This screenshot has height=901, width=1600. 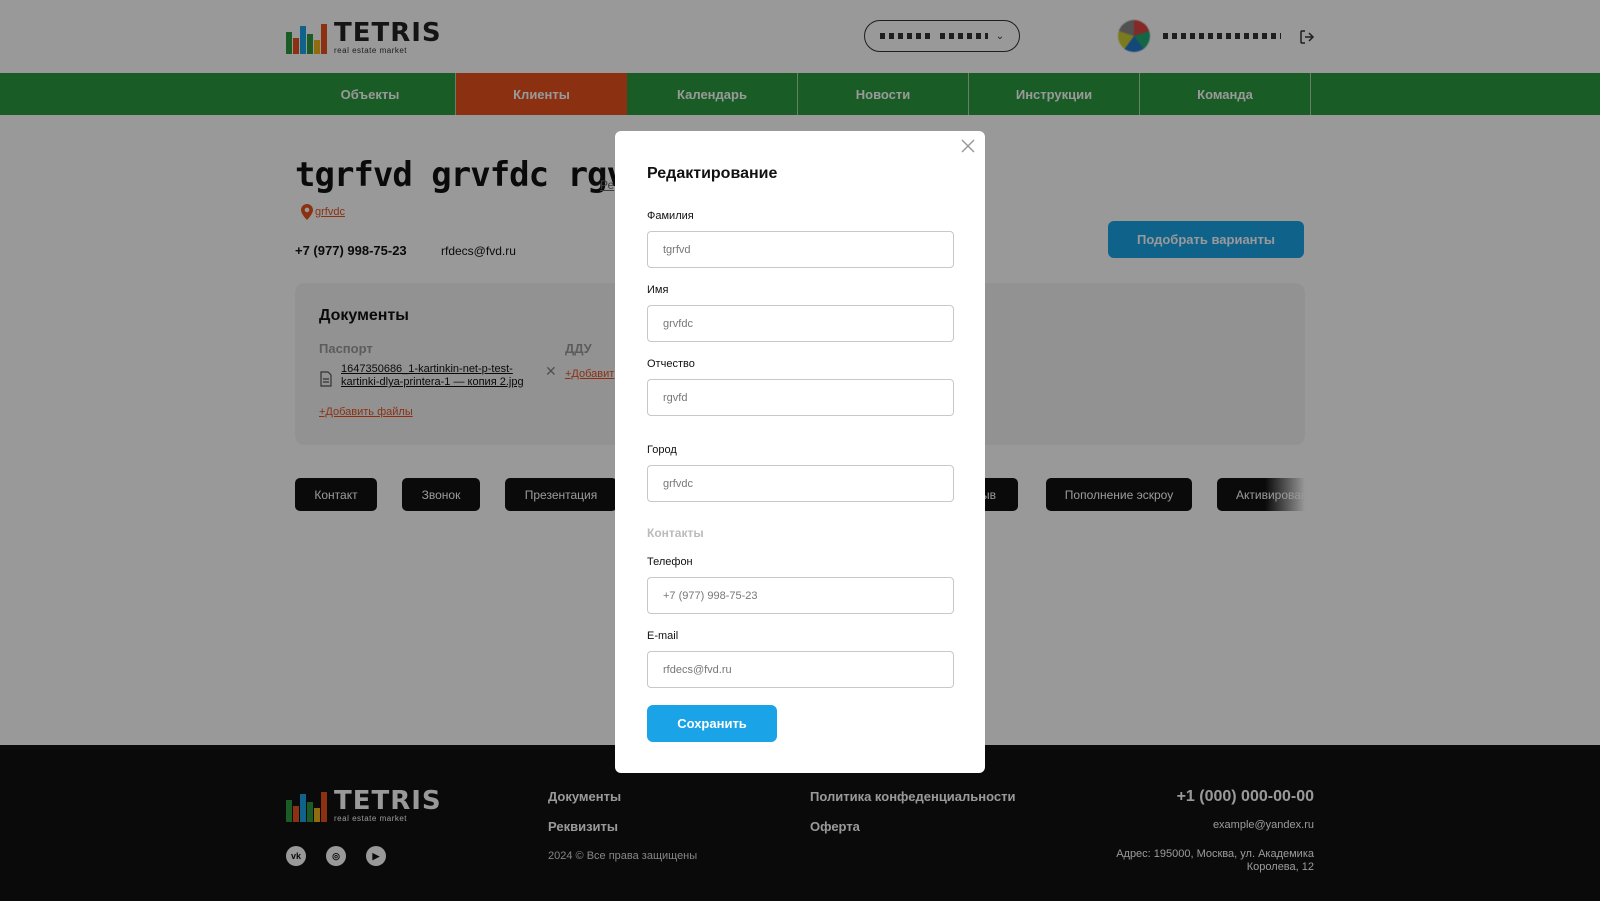 What do you see at coordinates (662, 450) in the screenshot?
I see `city-label: Город` at bounding box center [662, 450].